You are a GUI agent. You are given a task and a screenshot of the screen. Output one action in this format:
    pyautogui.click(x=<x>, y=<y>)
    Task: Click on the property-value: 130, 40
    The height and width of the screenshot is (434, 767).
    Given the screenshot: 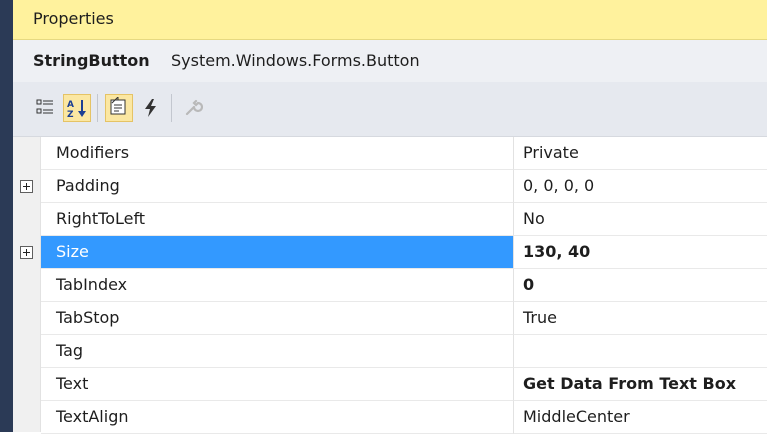 What is the action you would take?
    pyautogui.click(x=557, y=251)
    